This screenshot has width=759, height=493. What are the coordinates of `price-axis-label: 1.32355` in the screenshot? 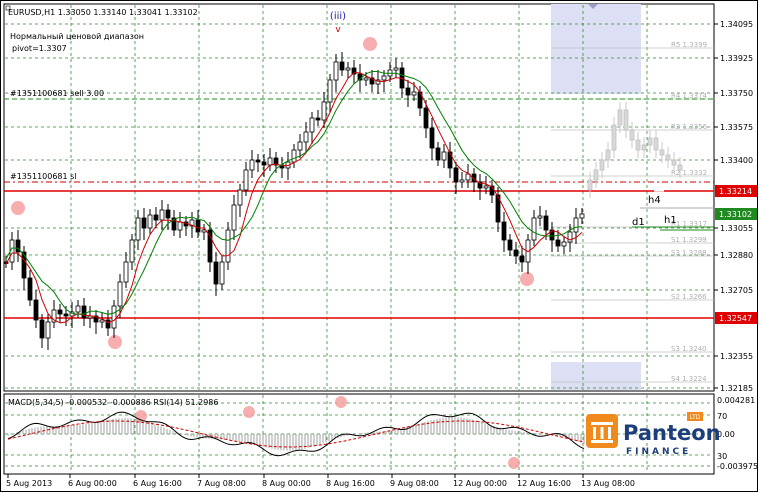 It's located at (736, 356).